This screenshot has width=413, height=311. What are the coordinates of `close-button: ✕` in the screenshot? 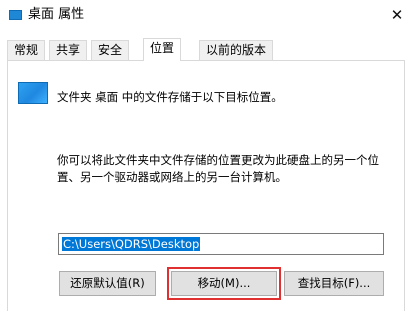 It's located at (397, 15).